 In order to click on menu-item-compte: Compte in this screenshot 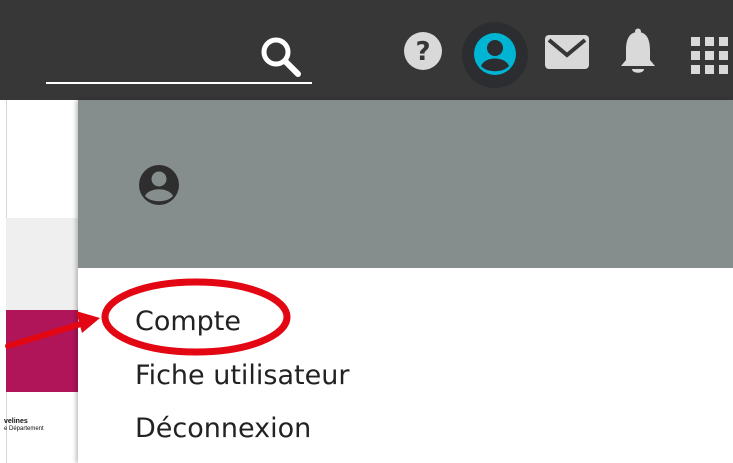, I will do `click(188, 322)`.